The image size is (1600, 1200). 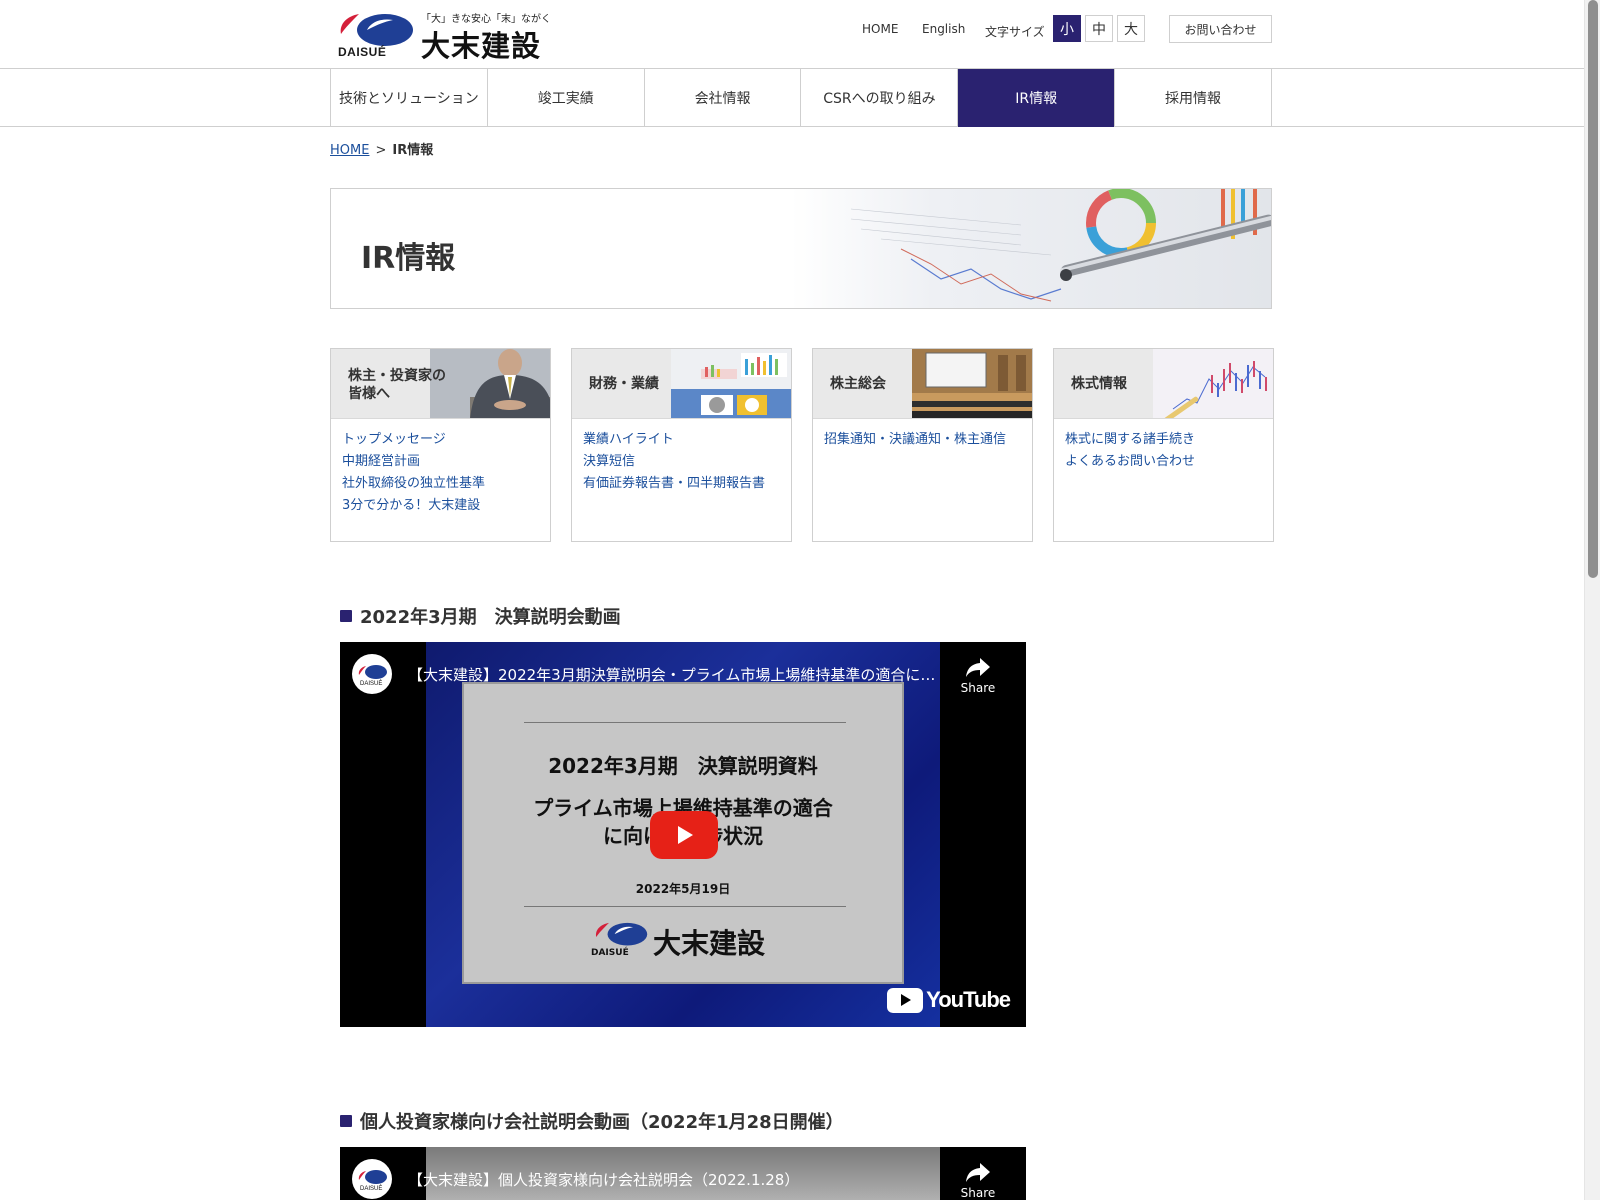 I want to click on font-size-label: 文字サイズ, so click(x=1015, y=32).